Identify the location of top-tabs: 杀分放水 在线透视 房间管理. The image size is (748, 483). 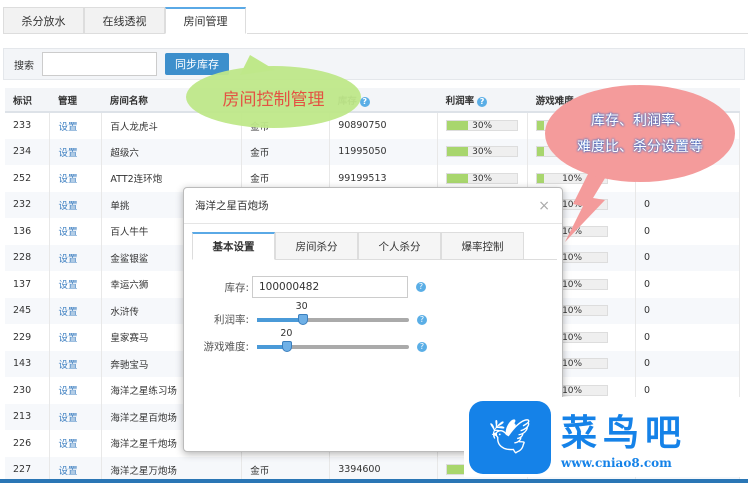
(124, 20).